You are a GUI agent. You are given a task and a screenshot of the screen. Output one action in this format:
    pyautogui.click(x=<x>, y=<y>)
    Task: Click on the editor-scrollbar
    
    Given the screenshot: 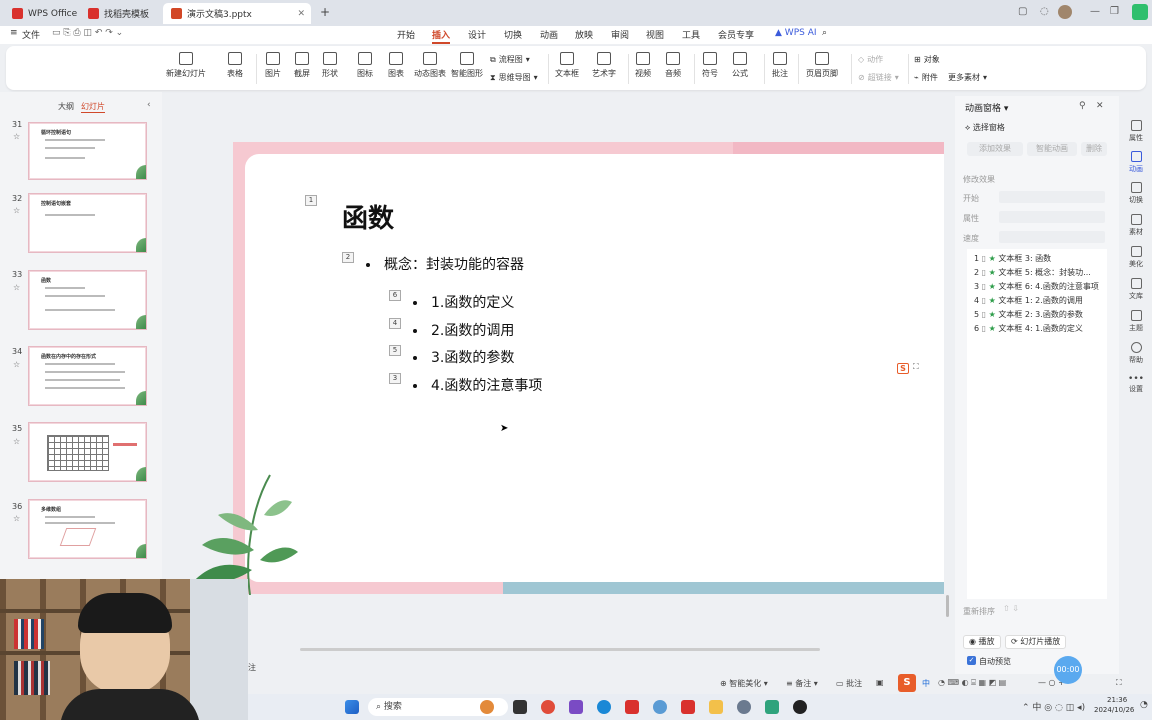 What is the action you would take?
    pyautogui.click(x=947, y=606)
    